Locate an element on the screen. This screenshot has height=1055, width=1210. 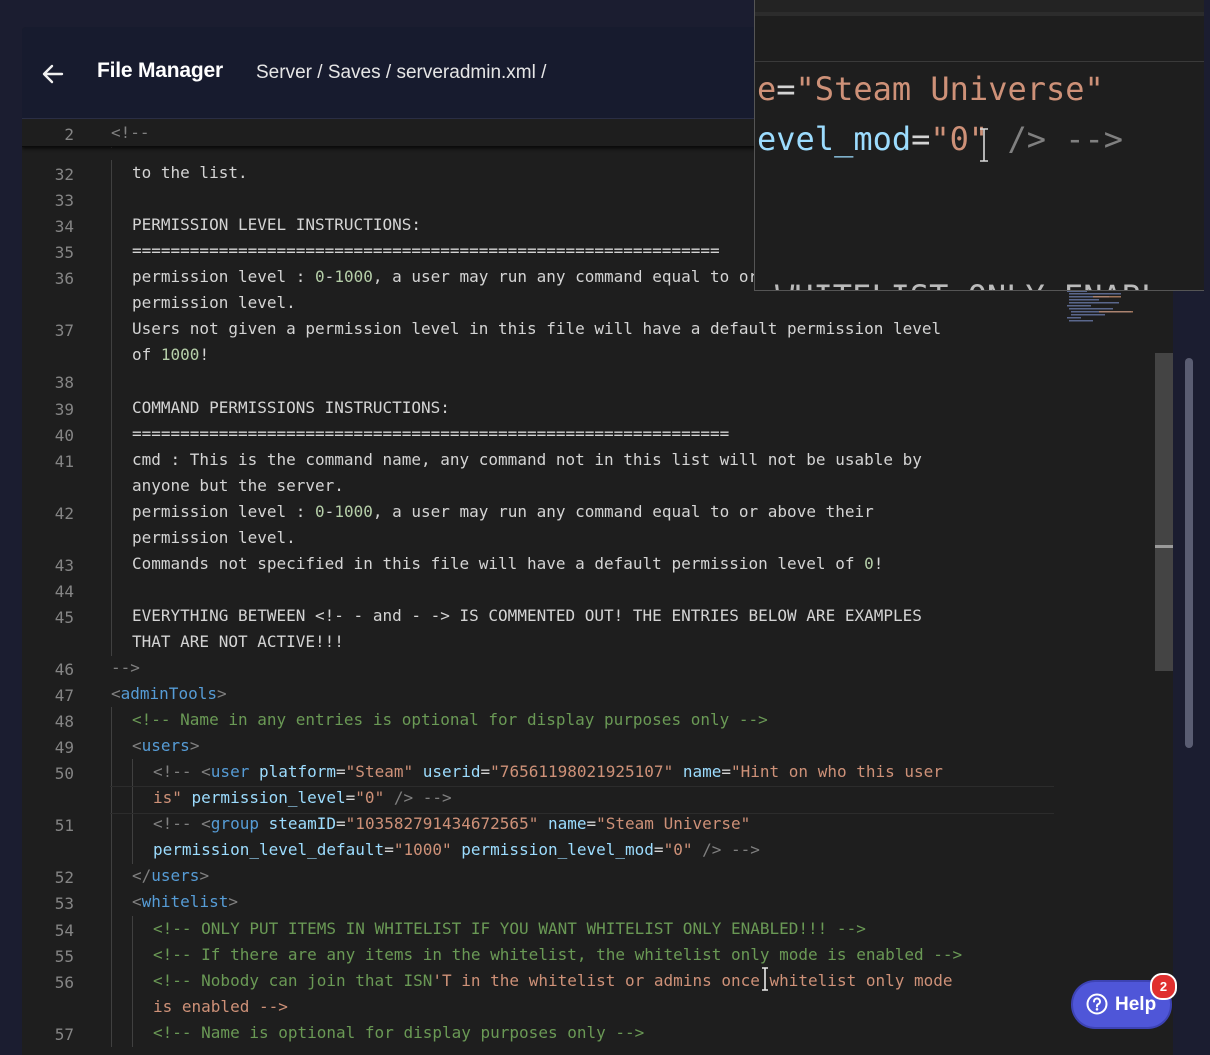
breadcrumb-item-saves: Saves is located at coordinates (354, 72).